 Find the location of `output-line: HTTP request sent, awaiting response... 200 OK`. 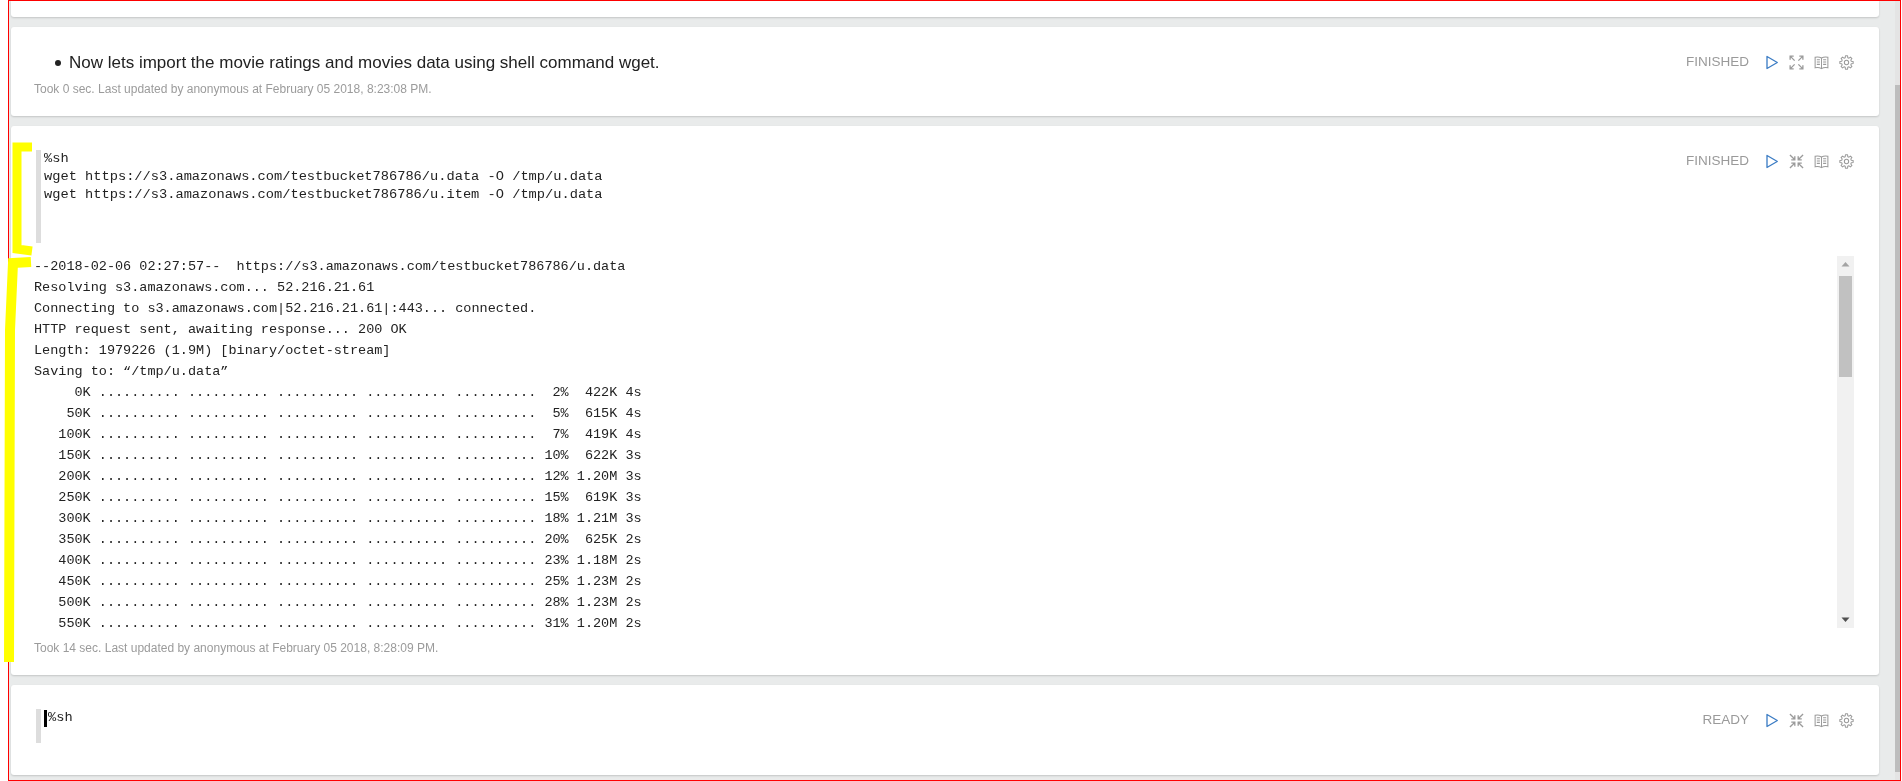

output-line: HTTP request sent, awaiting response... 200 OK is located at coordinates (221, 330).